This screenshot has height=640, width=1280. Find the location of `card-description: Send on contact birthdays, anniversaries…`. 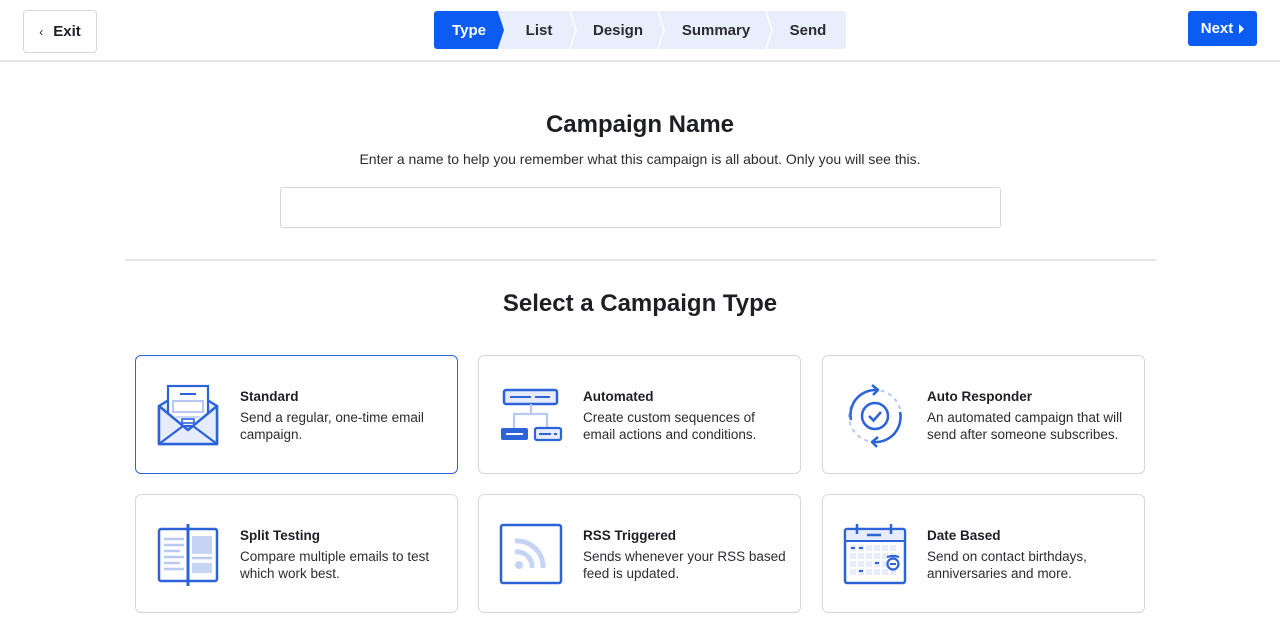

card-description: Send on contact birthdays, anniversaries… is located at coordinates (1007, 565).